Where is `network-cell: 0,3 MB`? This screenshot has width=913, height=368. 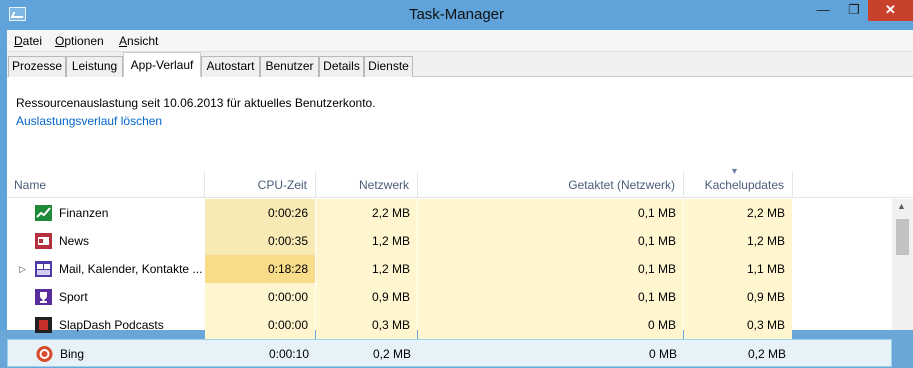
network-cell: 0,3 MB is located at coordinates (366, 325).